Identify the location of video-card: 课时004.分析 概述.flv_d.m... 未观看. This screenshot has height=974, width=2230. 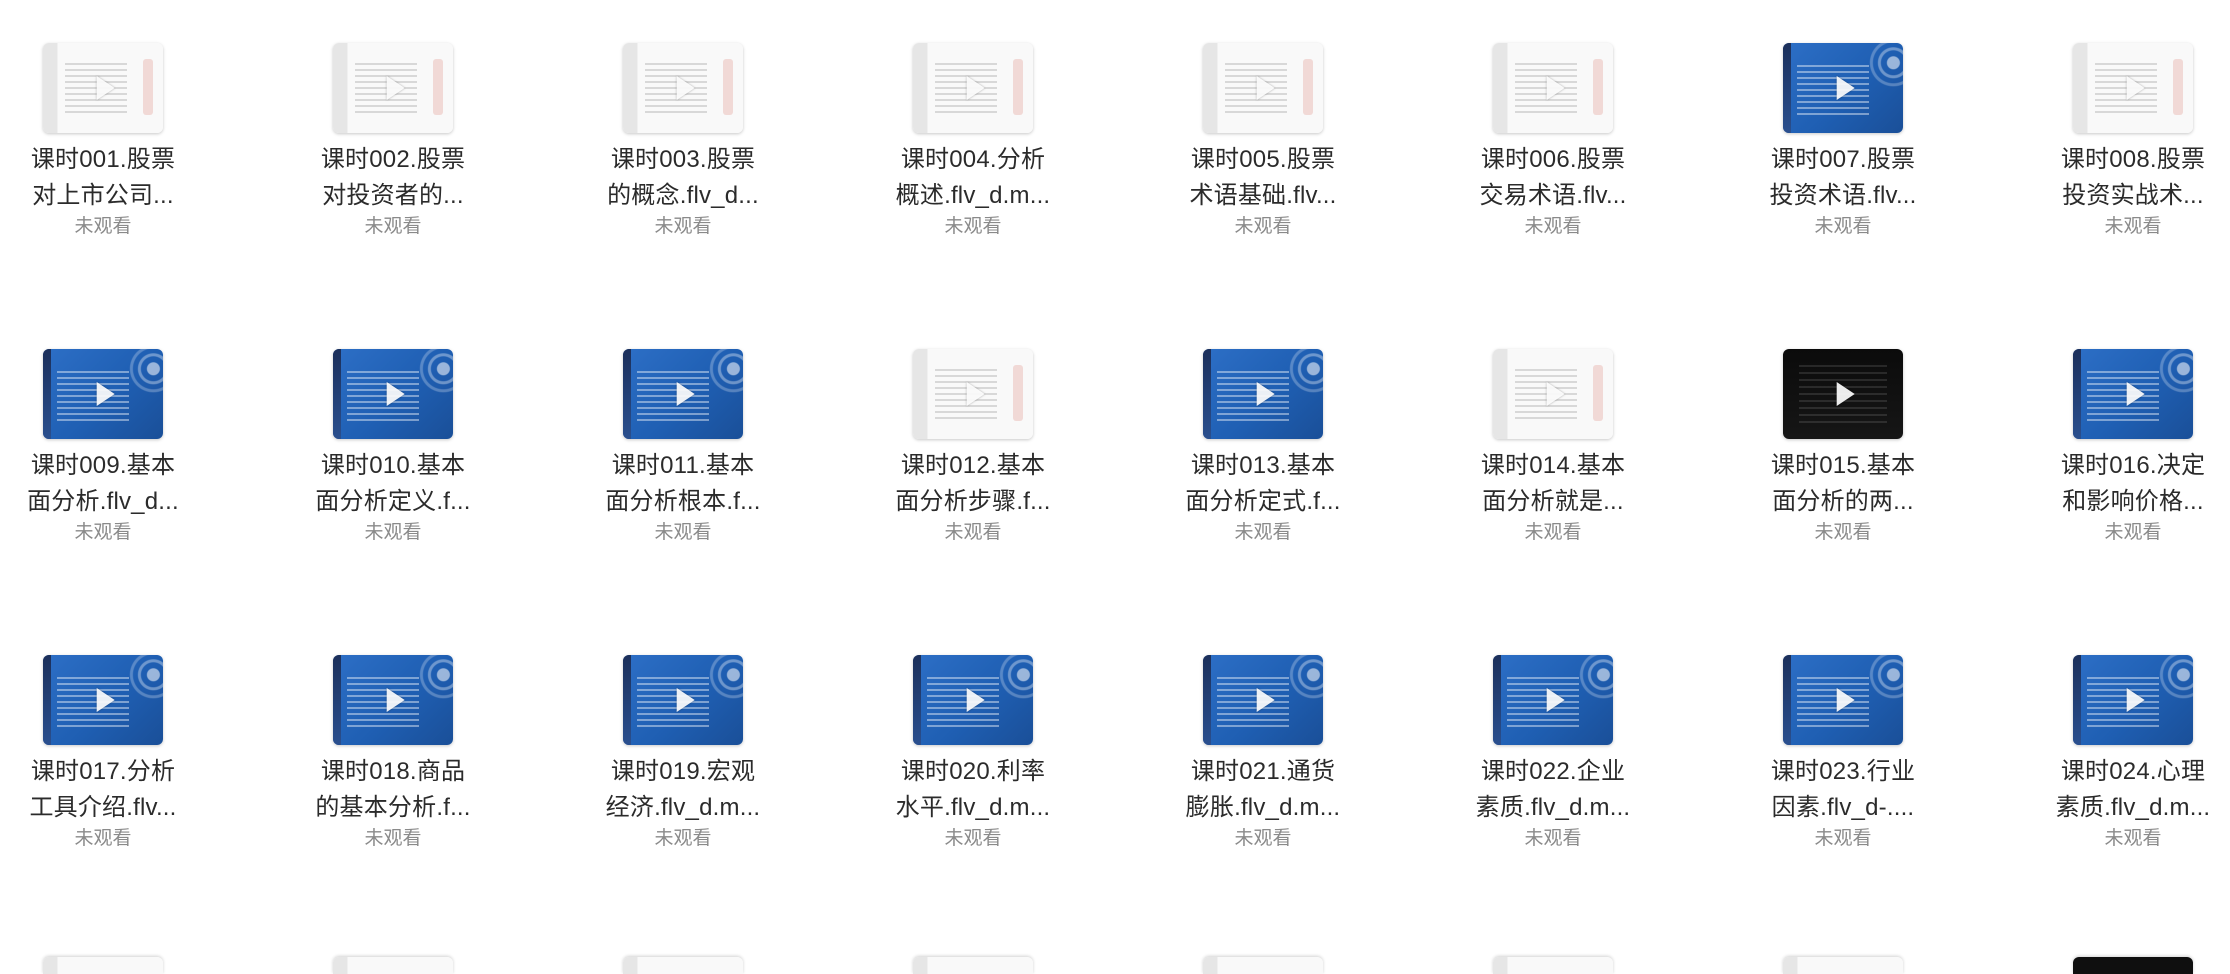
(990, 150).